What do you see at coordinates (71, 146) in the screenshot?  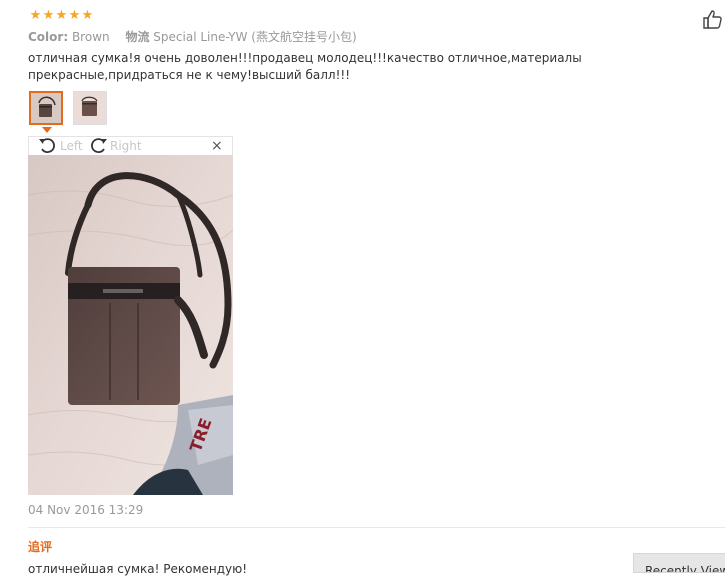 I see `rotate-left-label: Left` at bounding box center [71, 146].